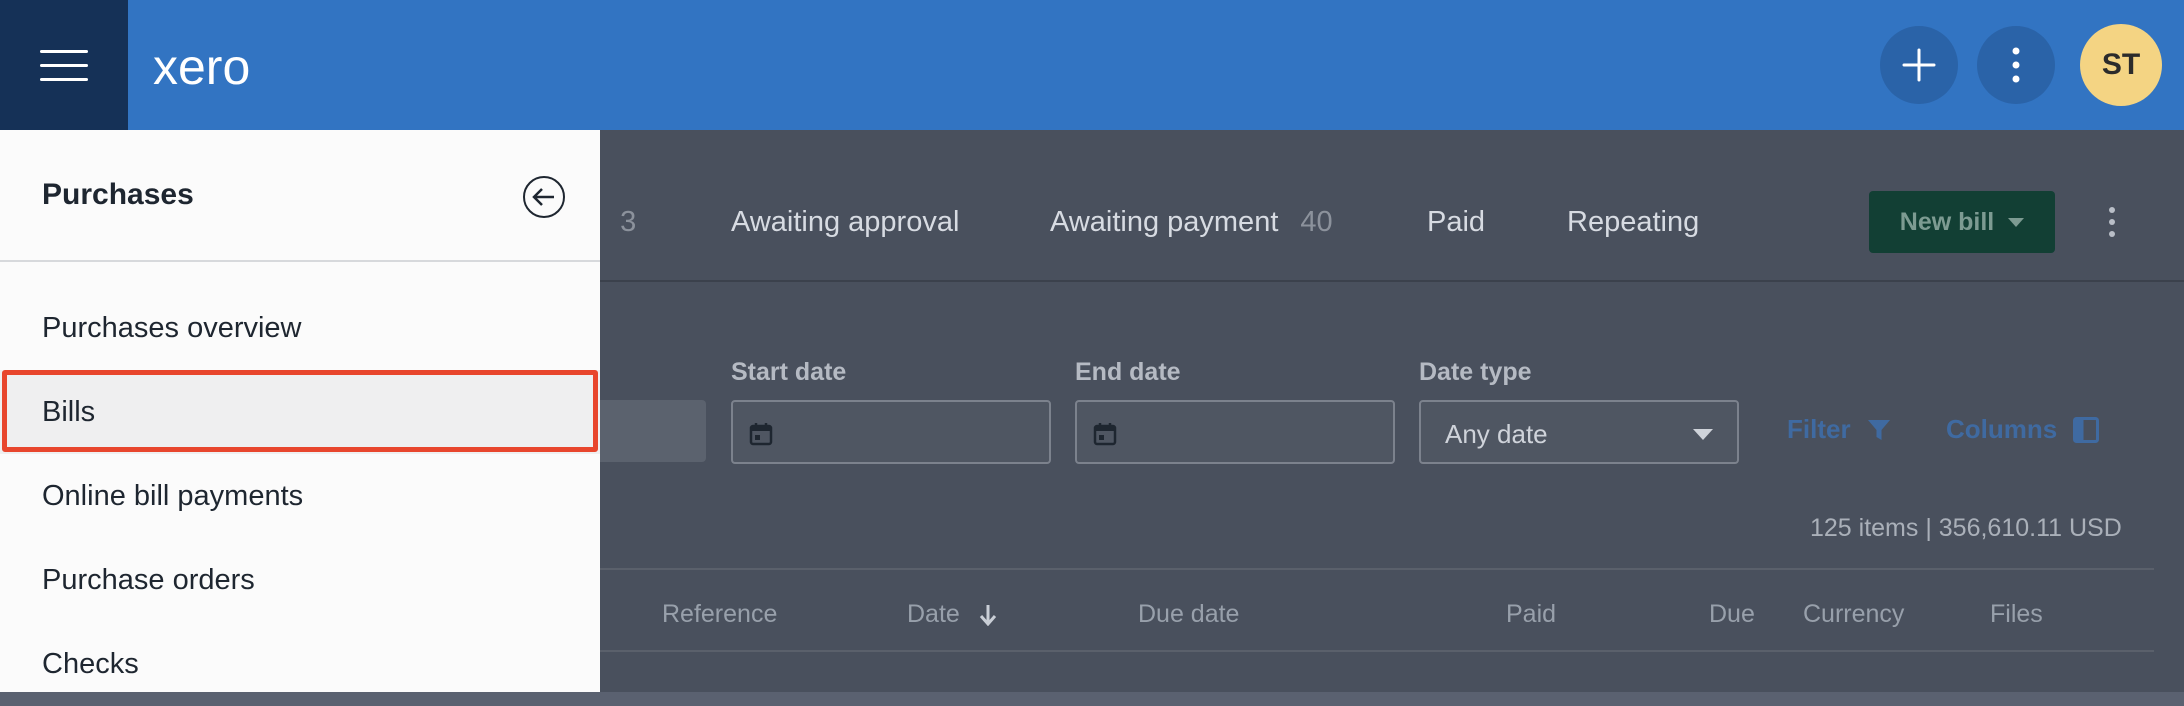 The image size is (2184, 706). What do you see at coordinates (64, 71) in the screenshot?
I see `hamburger-icon` at bounding box center [64, 71].